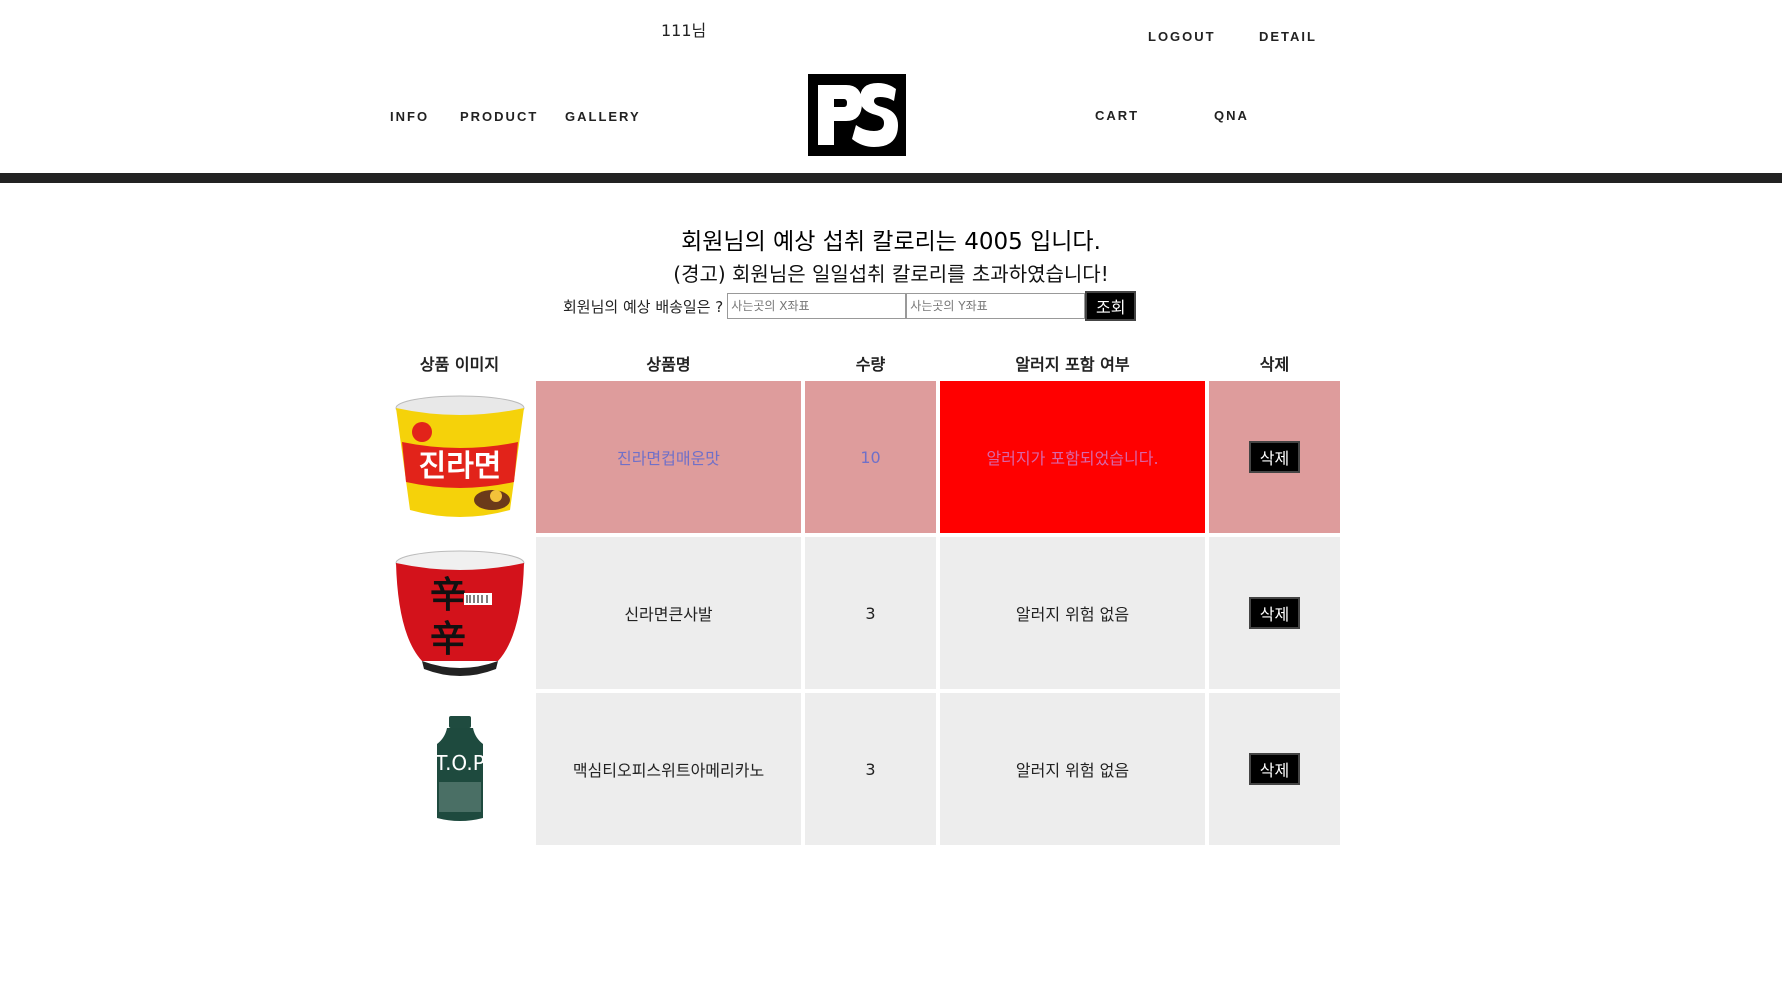 This screenshot has width=1782, height=1000. Describe the element at coordinates (603, 116) in the screenshot. I see `nav-gallery-link: GALLERY` at that location.